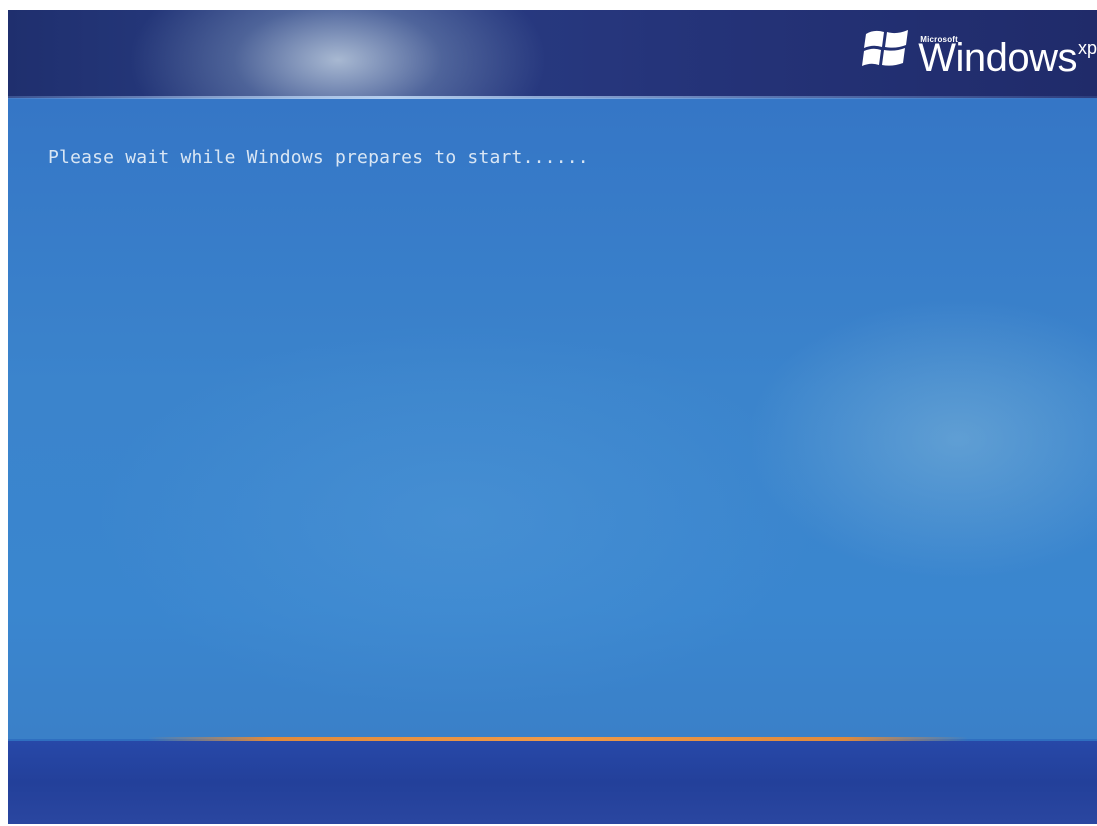 Image resolution: width=1097 pixels, height=826 pixels. I want to click on logo-microsoft-text: Microsoft, so click(939, 39).